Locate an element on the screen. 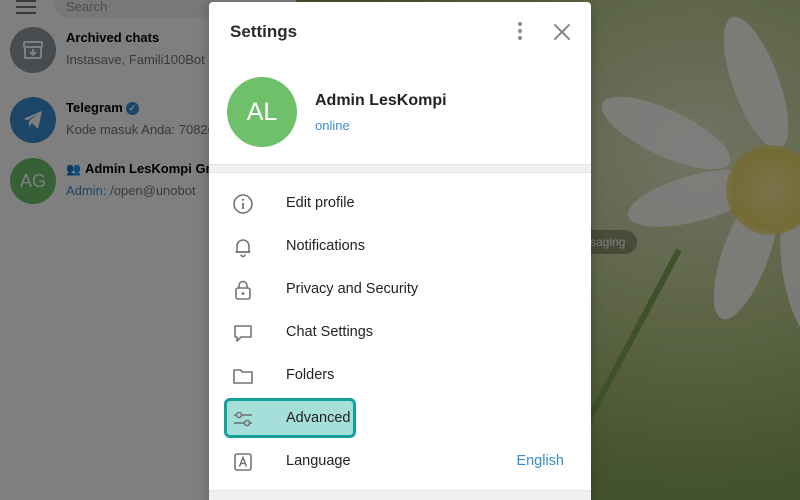  settings-header: Settings is located at coordinates (400, 32).